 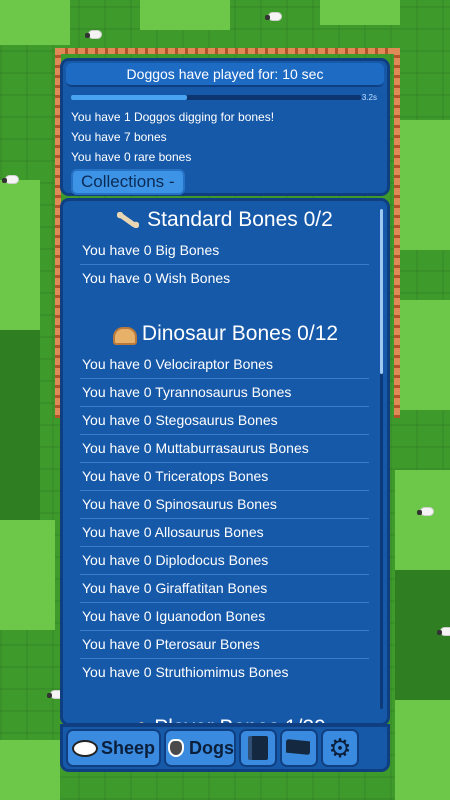 What do you see at coordinates (225, 98) in the screenshot?
I see `dig-progress-bar: 3.2s` at bounding box center [225, 98].